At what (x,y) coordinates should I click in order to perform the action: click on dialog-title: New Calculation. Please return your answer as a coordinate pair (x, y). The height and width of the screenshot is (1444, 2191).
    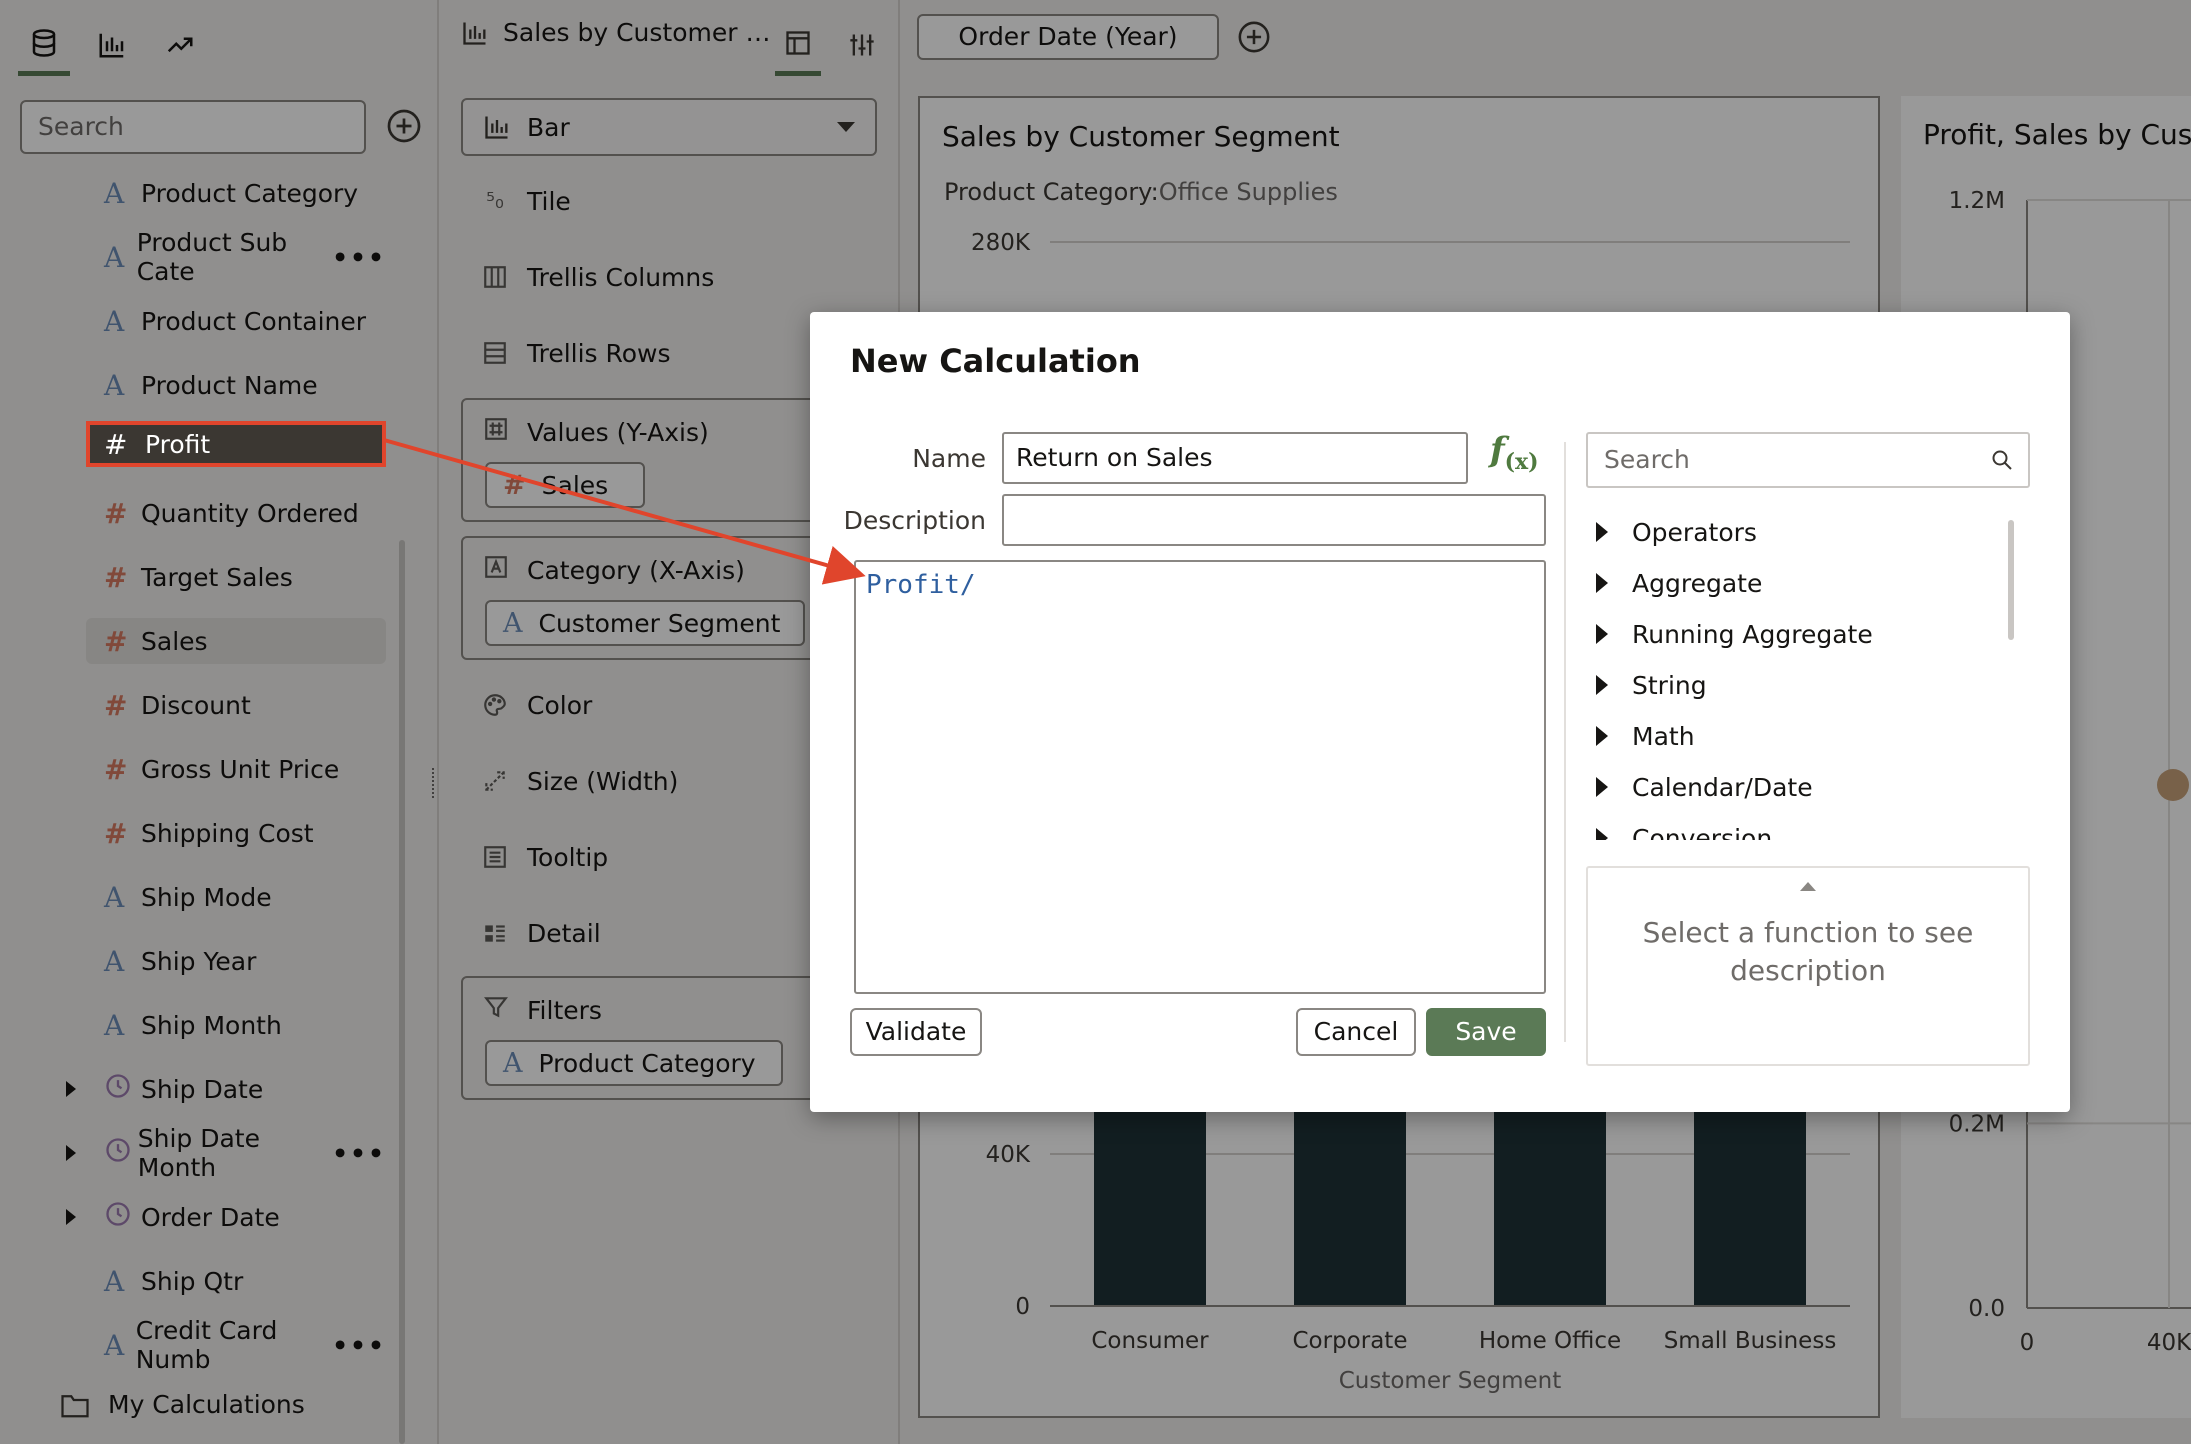
    Looking at the image, I should click on (995, 361).